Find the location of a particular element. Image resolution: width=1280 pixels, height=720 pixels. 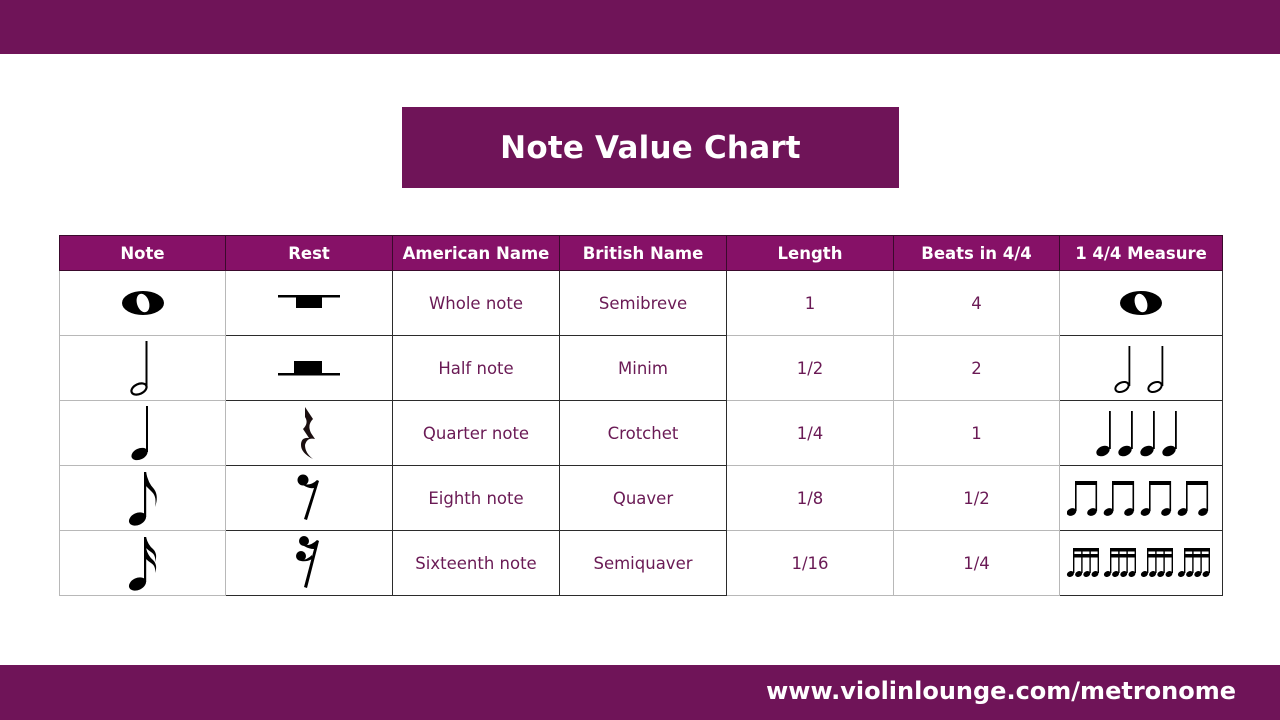

whole-note-icon is located at coordinates (142, 303).